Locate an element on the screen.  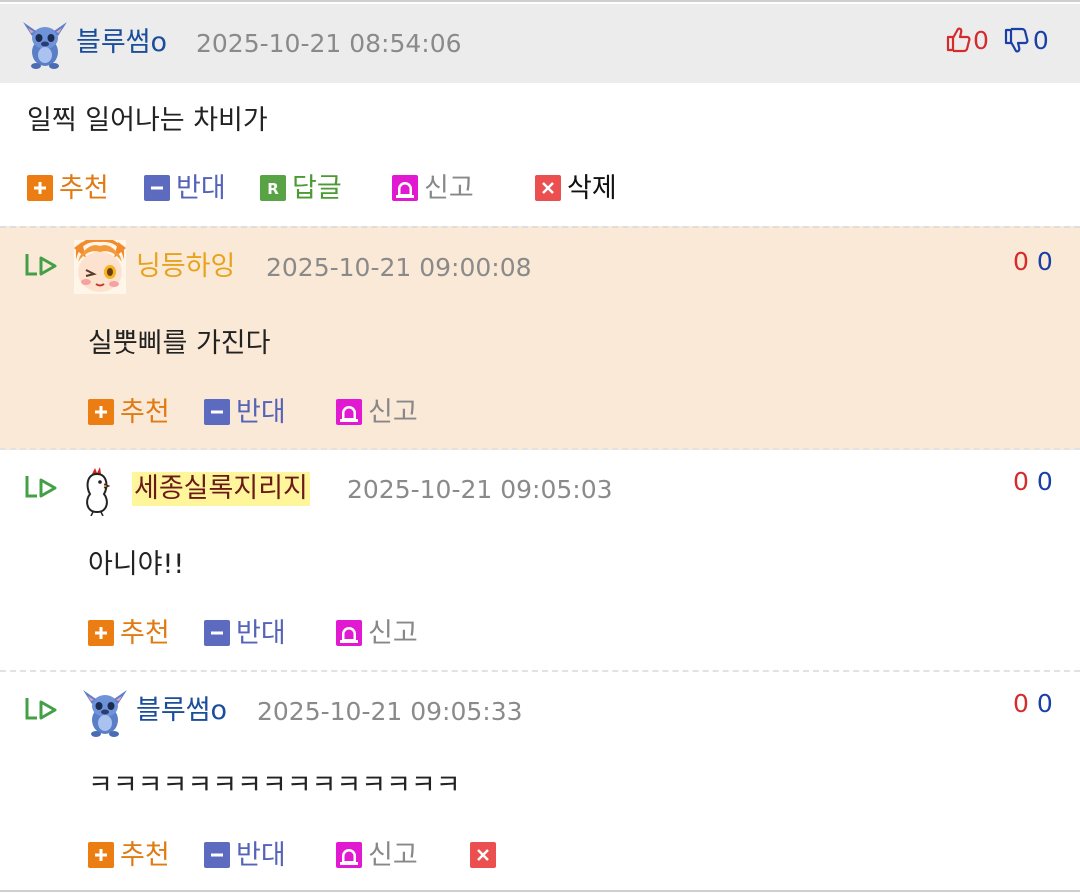
comment-timestamp: 2025-10-21 08:54:06 is located at coordinates (329, 43).